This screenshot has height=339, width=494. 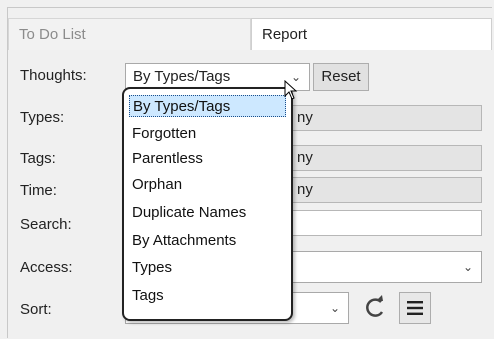 What do you see at coordinates (53, 75) in the screenshot?
I see `thoughts-label: Thoughts:` at bounding box center [53, 75].